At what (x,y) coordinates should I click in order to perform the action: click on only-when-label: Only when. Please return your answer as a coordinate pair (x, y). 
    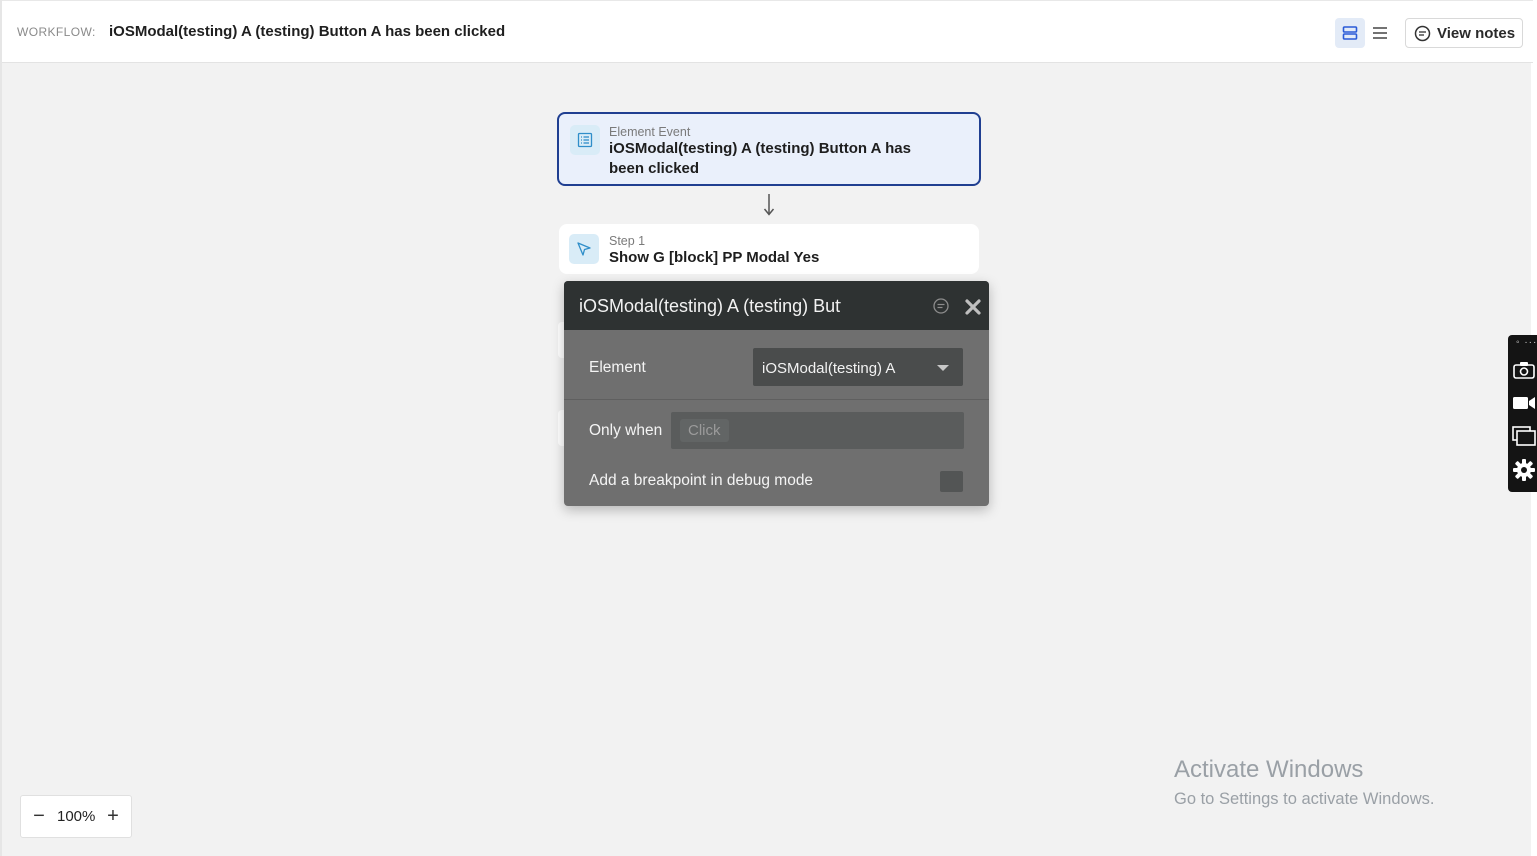
    Looking at the image, I should click on (626, 430).